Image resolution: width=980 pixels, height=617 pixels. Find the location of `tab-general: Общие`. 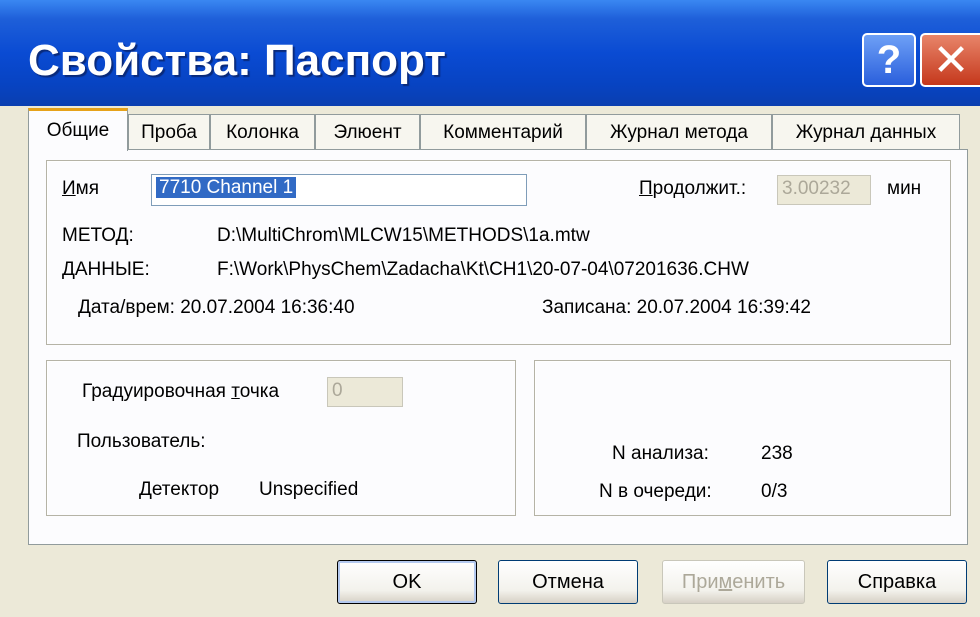

tab-general: Общие is located at coordinates (78, 129).